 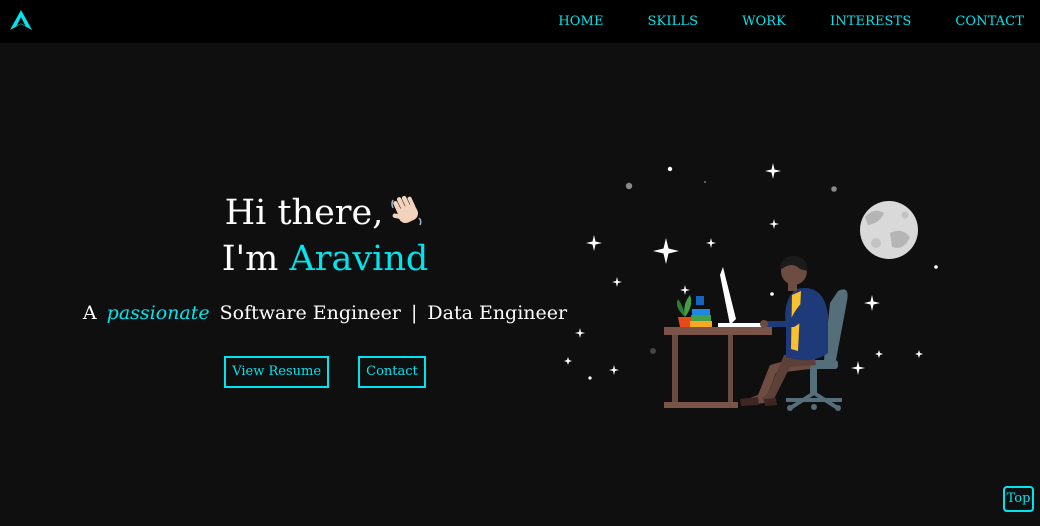 What do you see at coordinates (406, 210) in the screenshot?
I see `waving-hand-icon` at bounding box center [406, 210].